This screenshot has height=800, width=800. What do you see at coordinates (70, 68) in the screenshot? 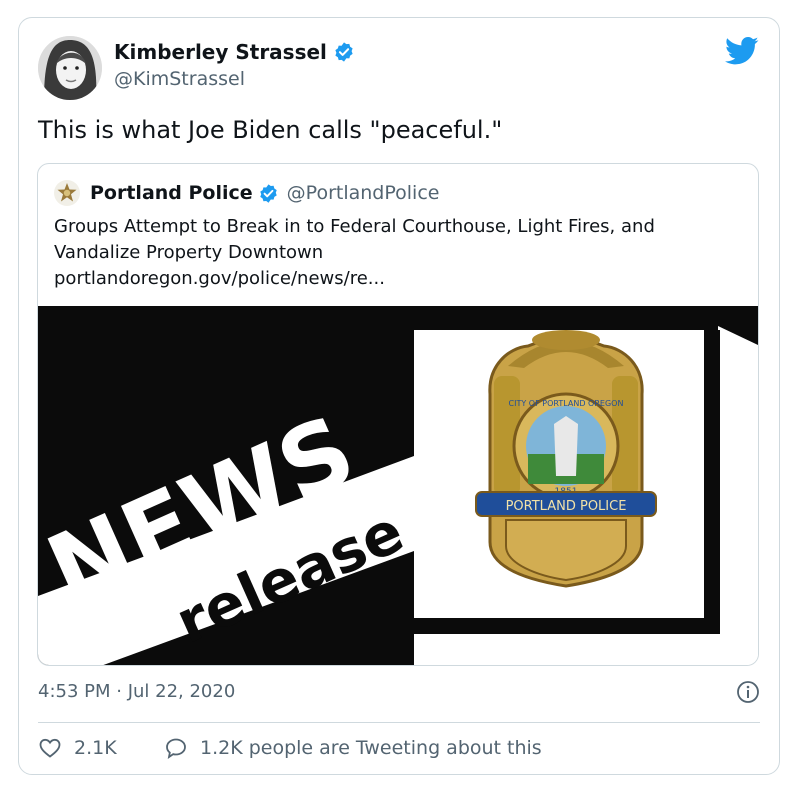
I see `author-avatar` at bounding box center [70, 68].